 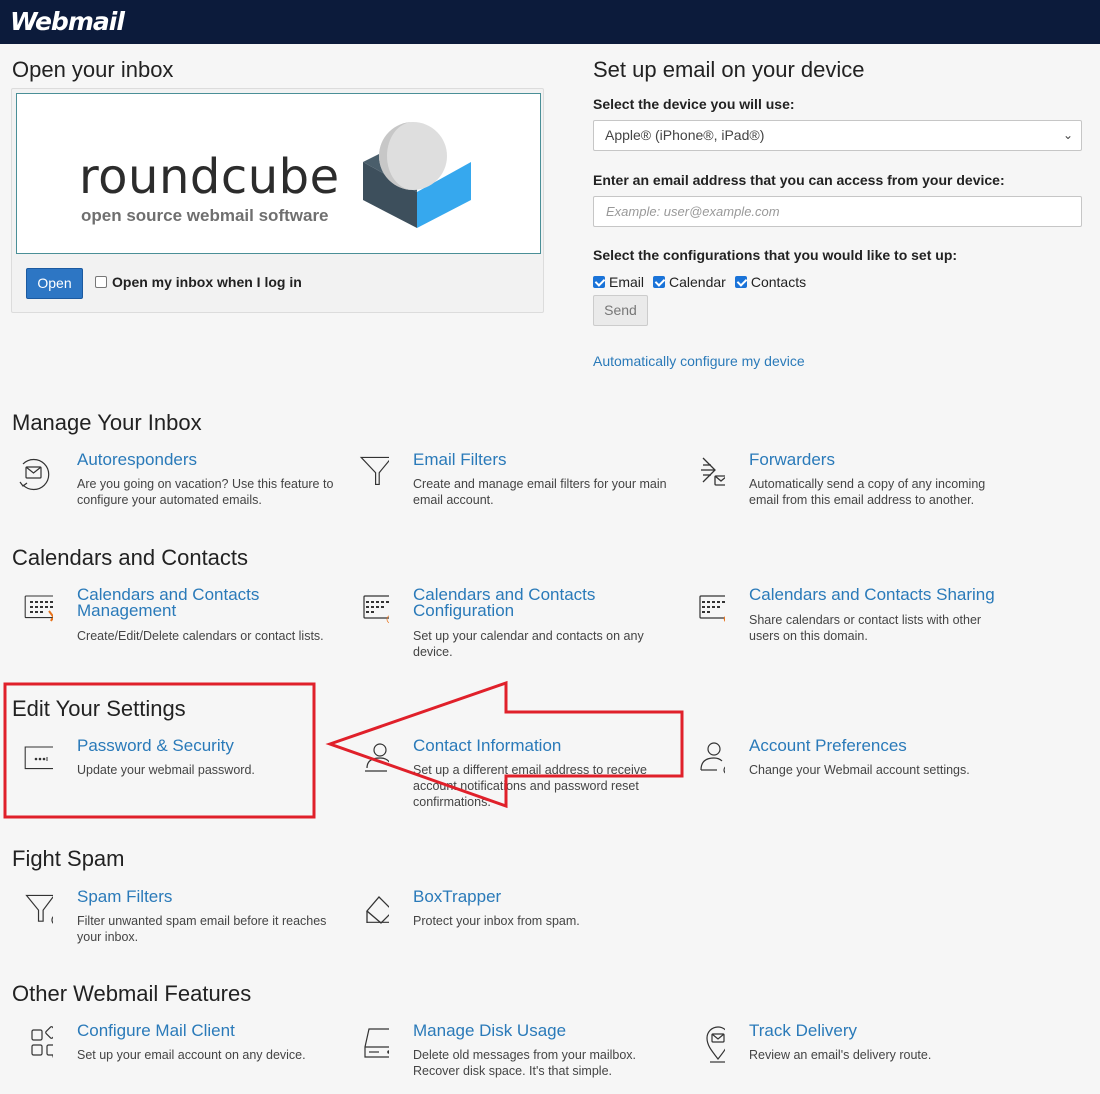 What do you see at coordinates (207, 745) in the screenshot?
I see `feature-title: Password & Security` at bounding box center [207, 745].